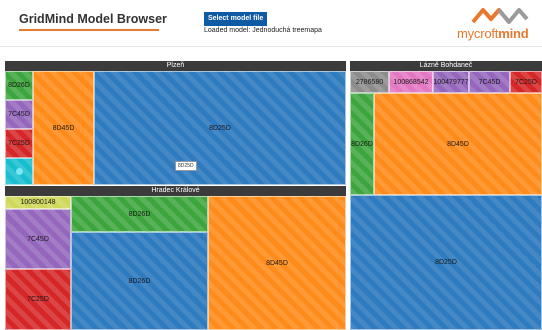 The image size is (542, 330). Describe the element at coordinates (526, 82) in the screenshot. I see `cell-lazne-7c25d: 7C25D` at that location.